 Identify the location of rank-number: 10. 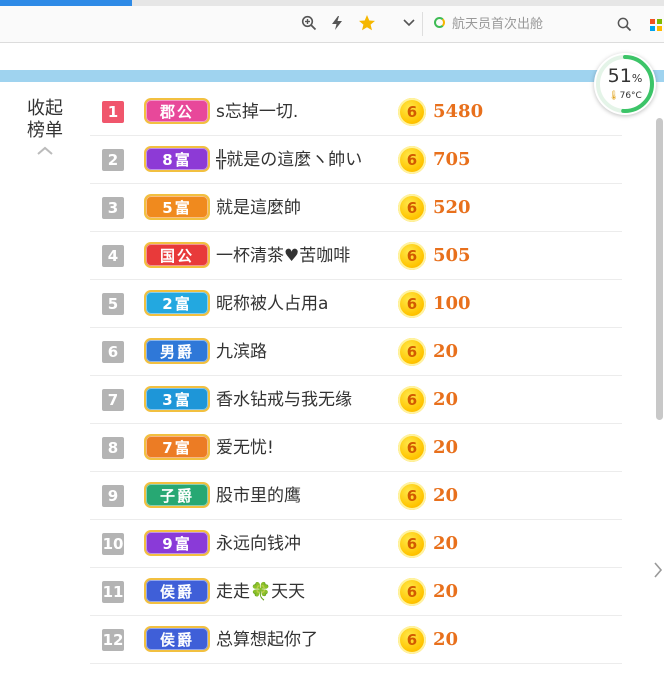
(113, 544).